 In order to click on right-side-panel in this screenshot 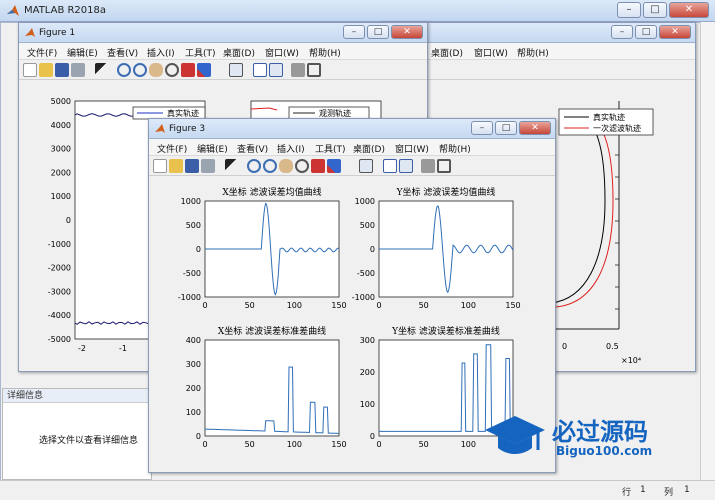, I will do `click(707, 251)`.